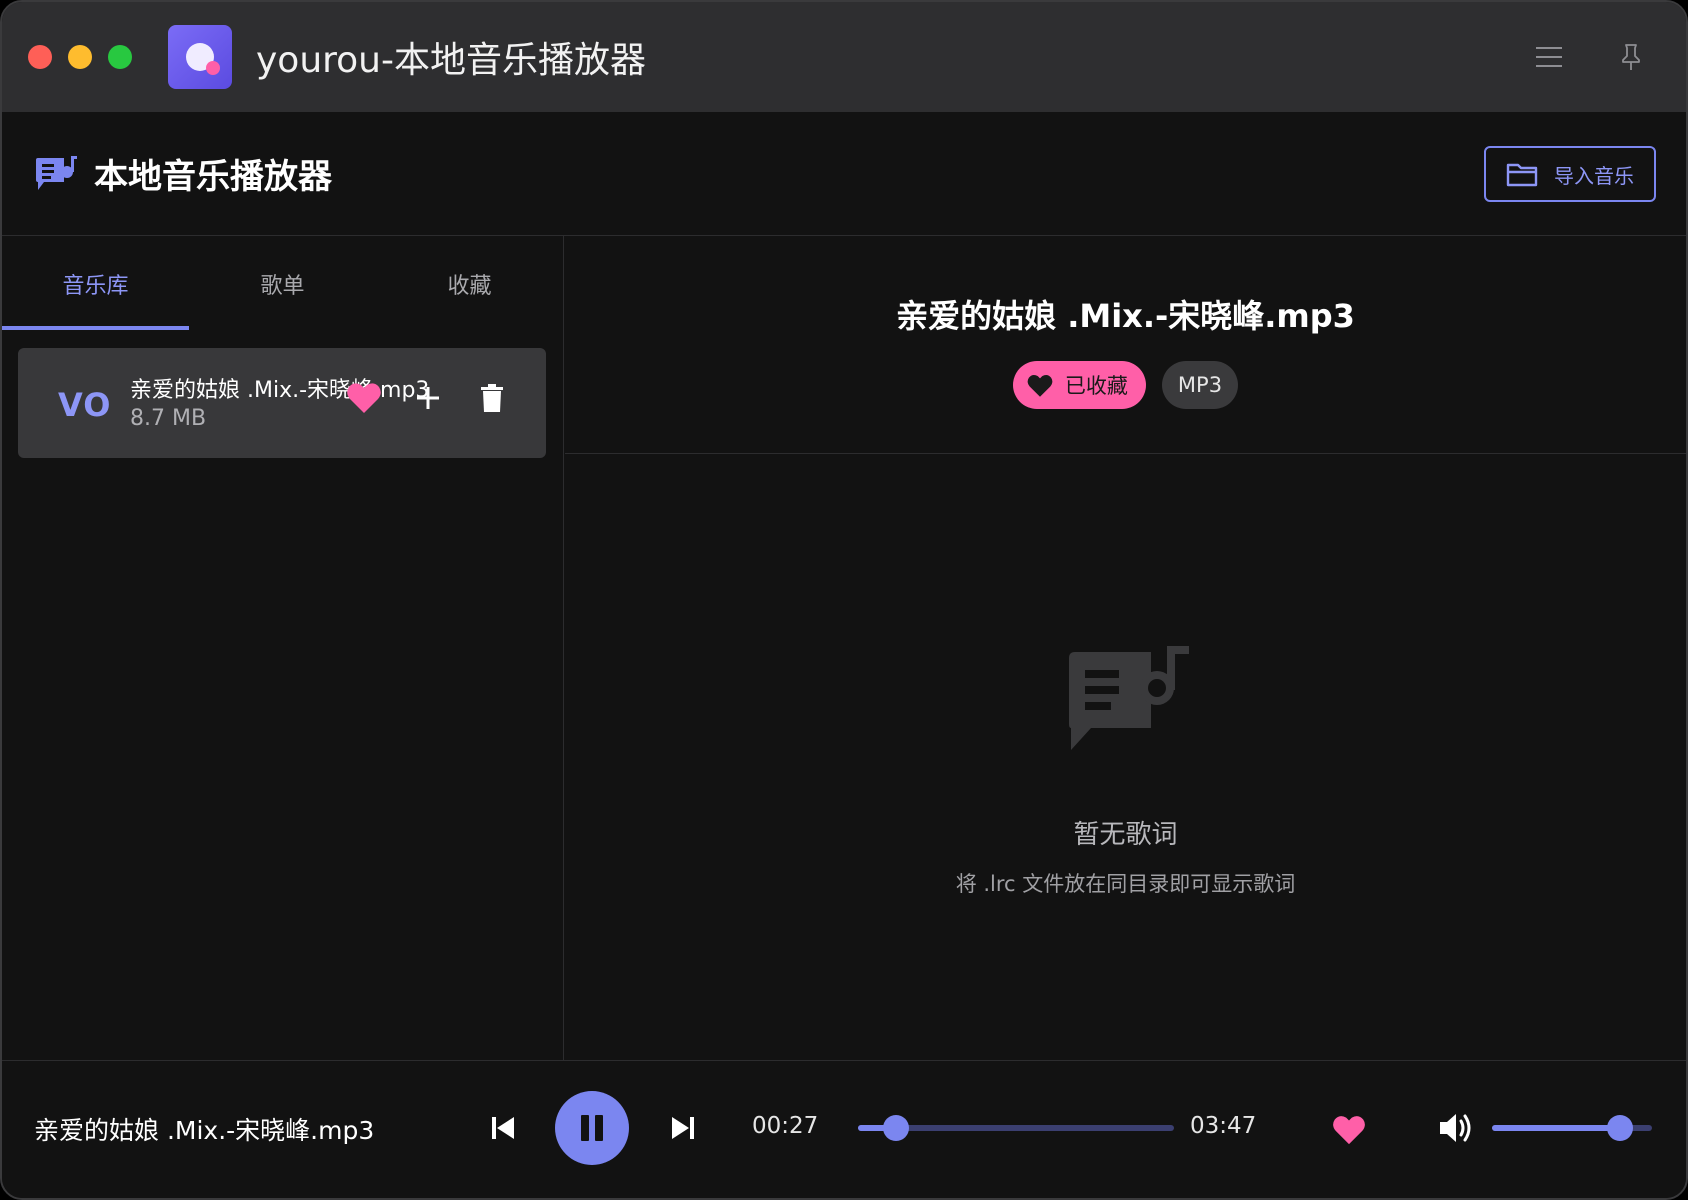 This screenshot has width=1688, height=1200. I want to click on skip-previous-icon, so click(503, 1128).